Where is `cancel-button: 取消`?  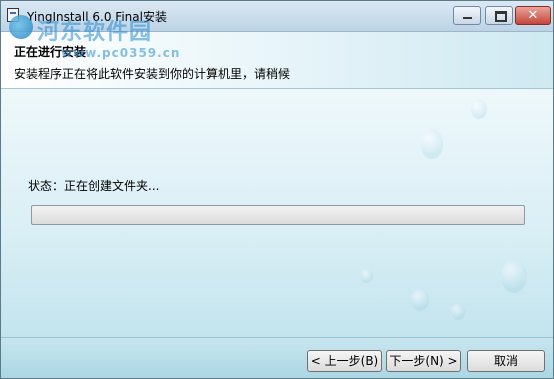
cancel-button: 取消 is located at coordinates (506, 361).